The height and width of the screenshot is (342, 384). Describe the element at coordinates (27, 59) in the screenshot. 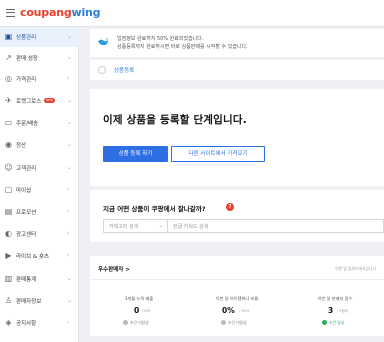

I see `sidebar-item-label: 판매 성장` at that location.